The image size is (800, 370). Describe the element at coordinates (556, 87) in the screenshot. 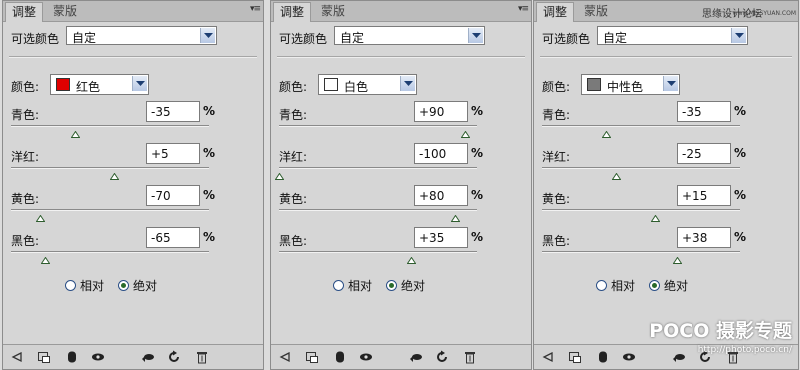

I see `color-label: 颜色:` at that location.